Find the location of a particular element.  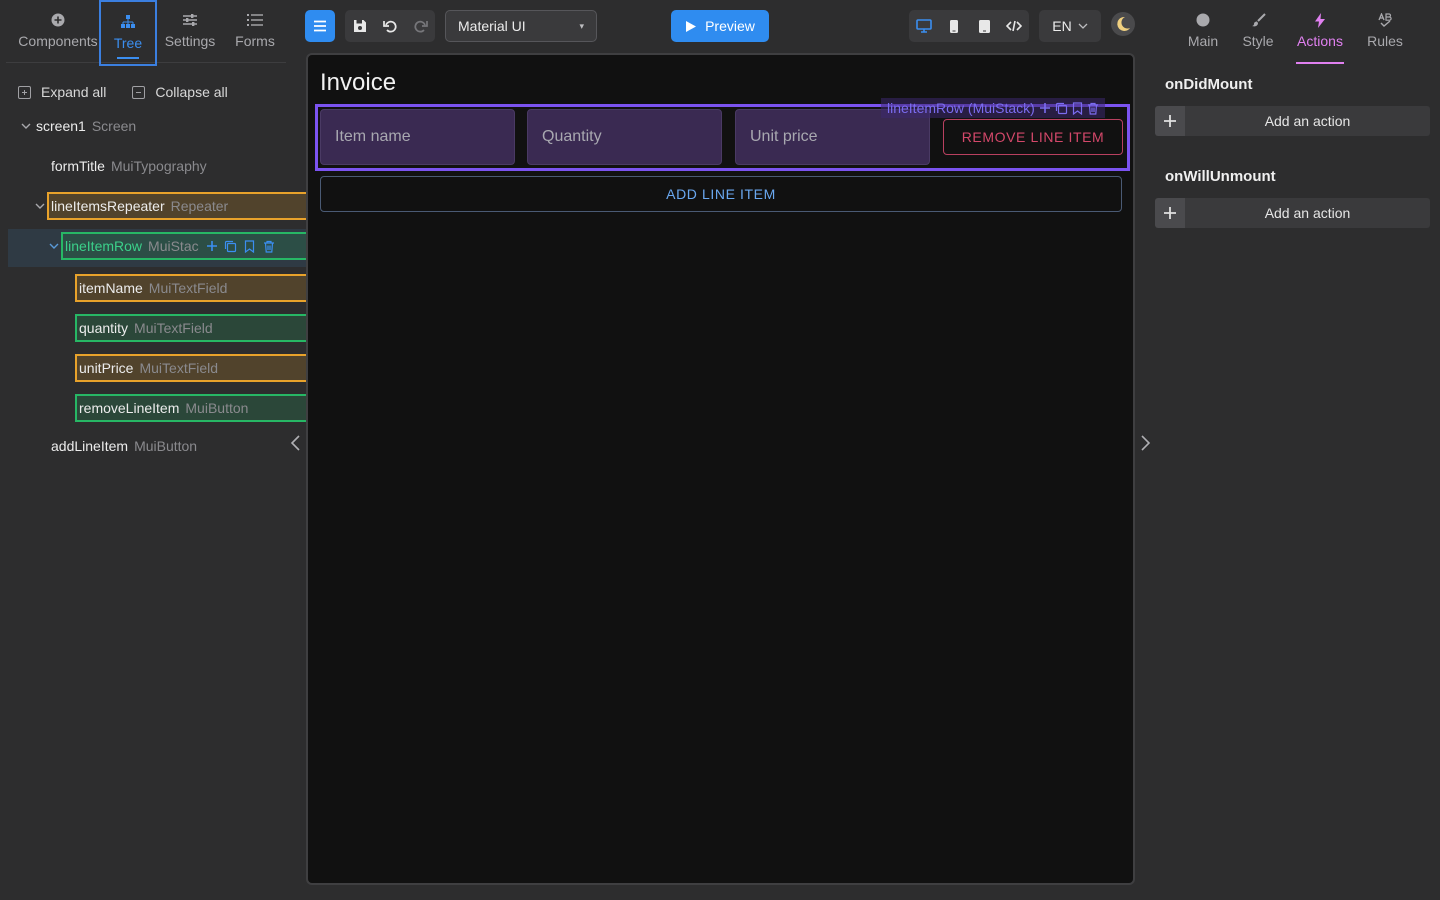

history-controls is located at coordinates (390, 26).